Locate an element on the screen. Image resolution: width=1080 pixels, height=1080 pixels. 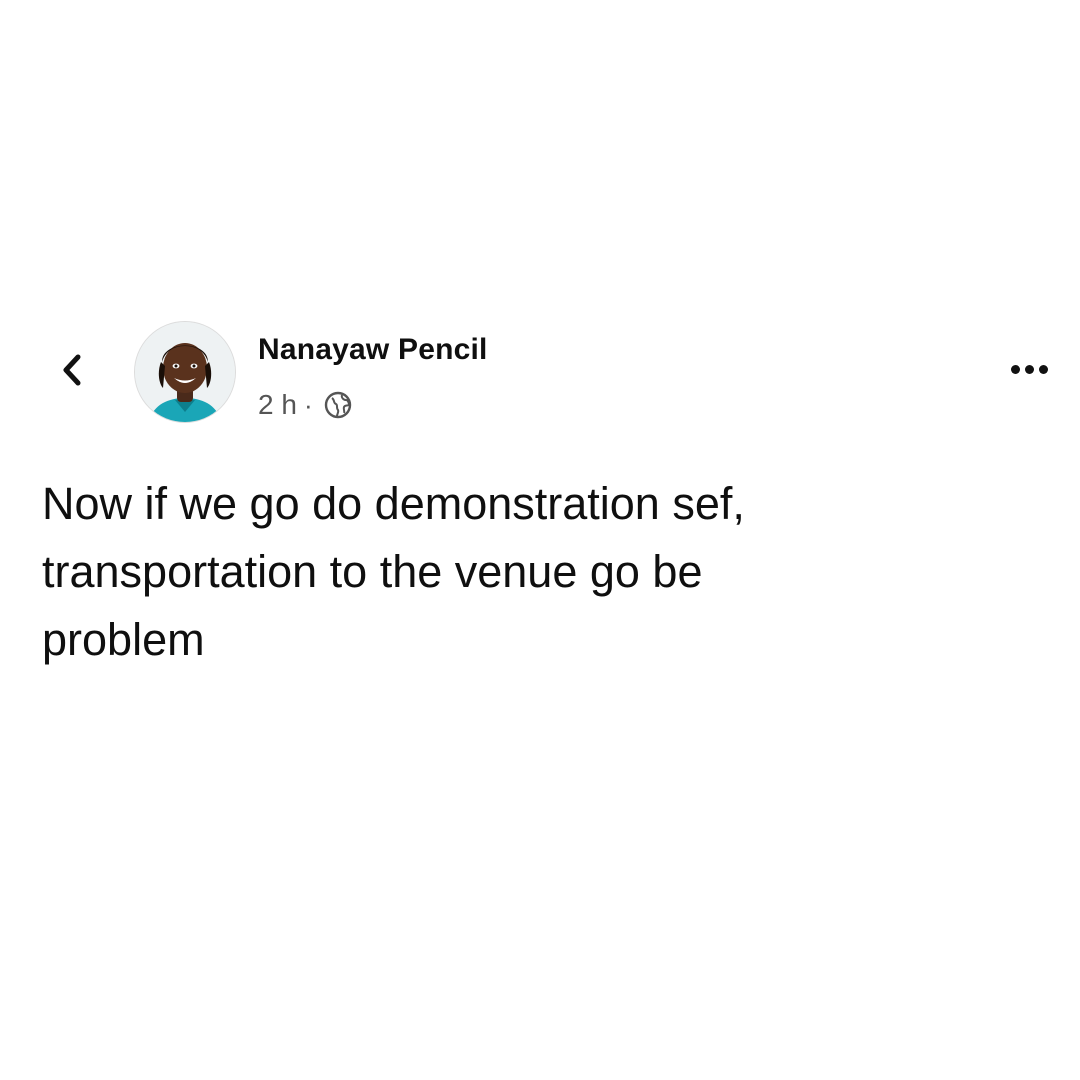
post-meta: 2 h · is located at coordinates (305, 405).